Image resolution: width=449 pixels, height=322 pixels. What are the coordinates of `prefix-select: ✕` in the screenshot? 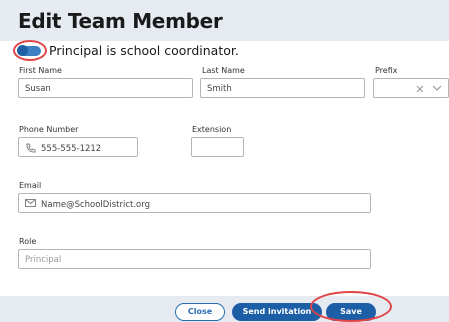 It's located at (411, 88).